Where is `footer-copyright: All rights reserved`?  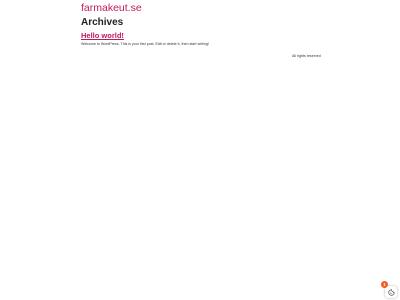 footer-copyright: All rights reserved is located at coordinates (306, 56).